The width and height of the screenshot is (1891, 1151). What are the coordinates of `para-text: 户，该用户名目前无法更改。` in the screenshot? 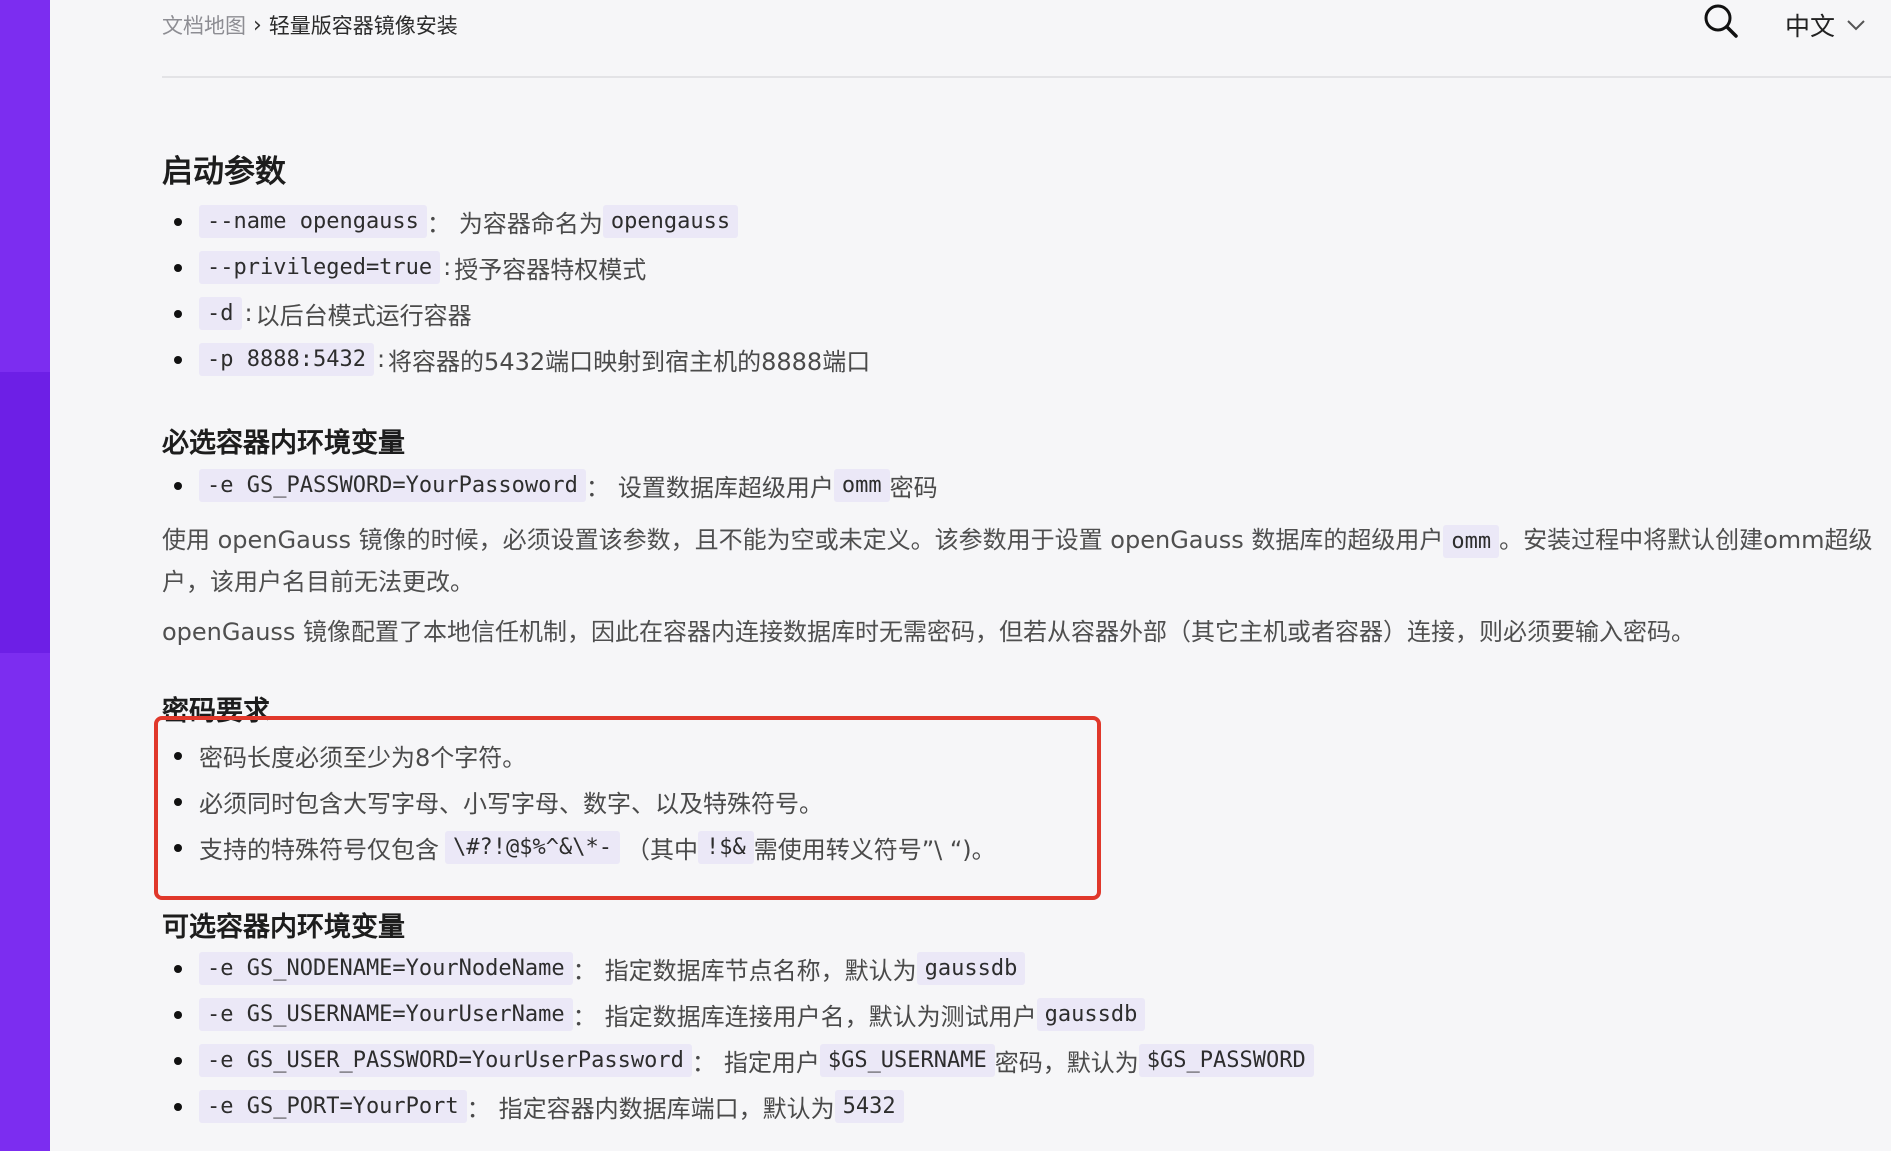 It's located at (318, 582).